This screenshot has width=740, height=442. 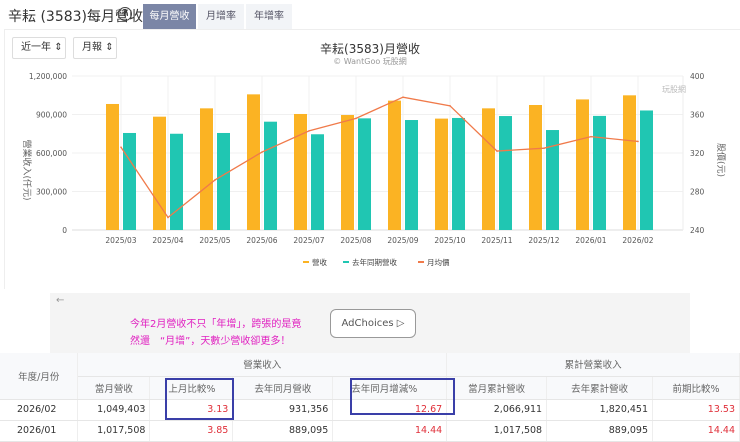 What do you see at coordinates (261, 240) in the screenshot?
I see `x-tick-label: 2025/06` at bounding box center [261, 240].